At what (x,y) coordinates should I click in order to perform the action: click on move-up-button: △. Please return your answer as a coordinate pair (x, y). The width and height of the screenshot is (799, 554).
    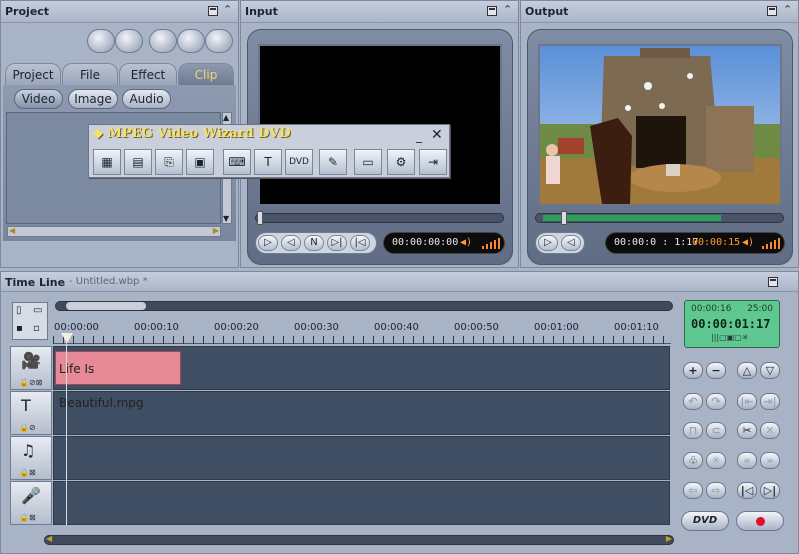
    Looking at the image, I should click on (747, 370).